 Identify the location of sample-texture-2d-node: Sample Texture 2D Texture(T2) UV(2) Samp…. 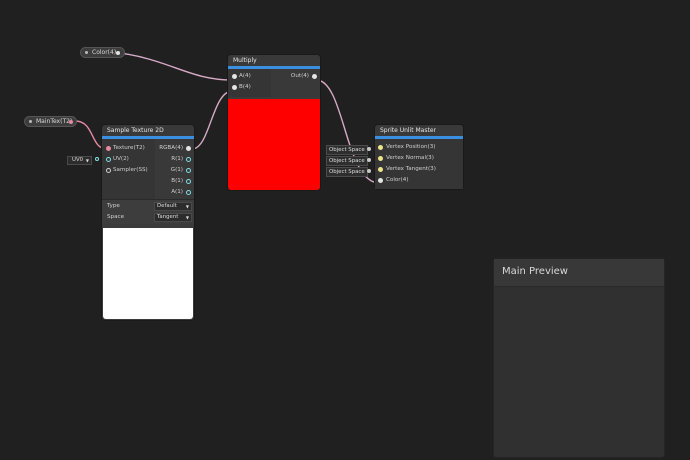
(148, 222).